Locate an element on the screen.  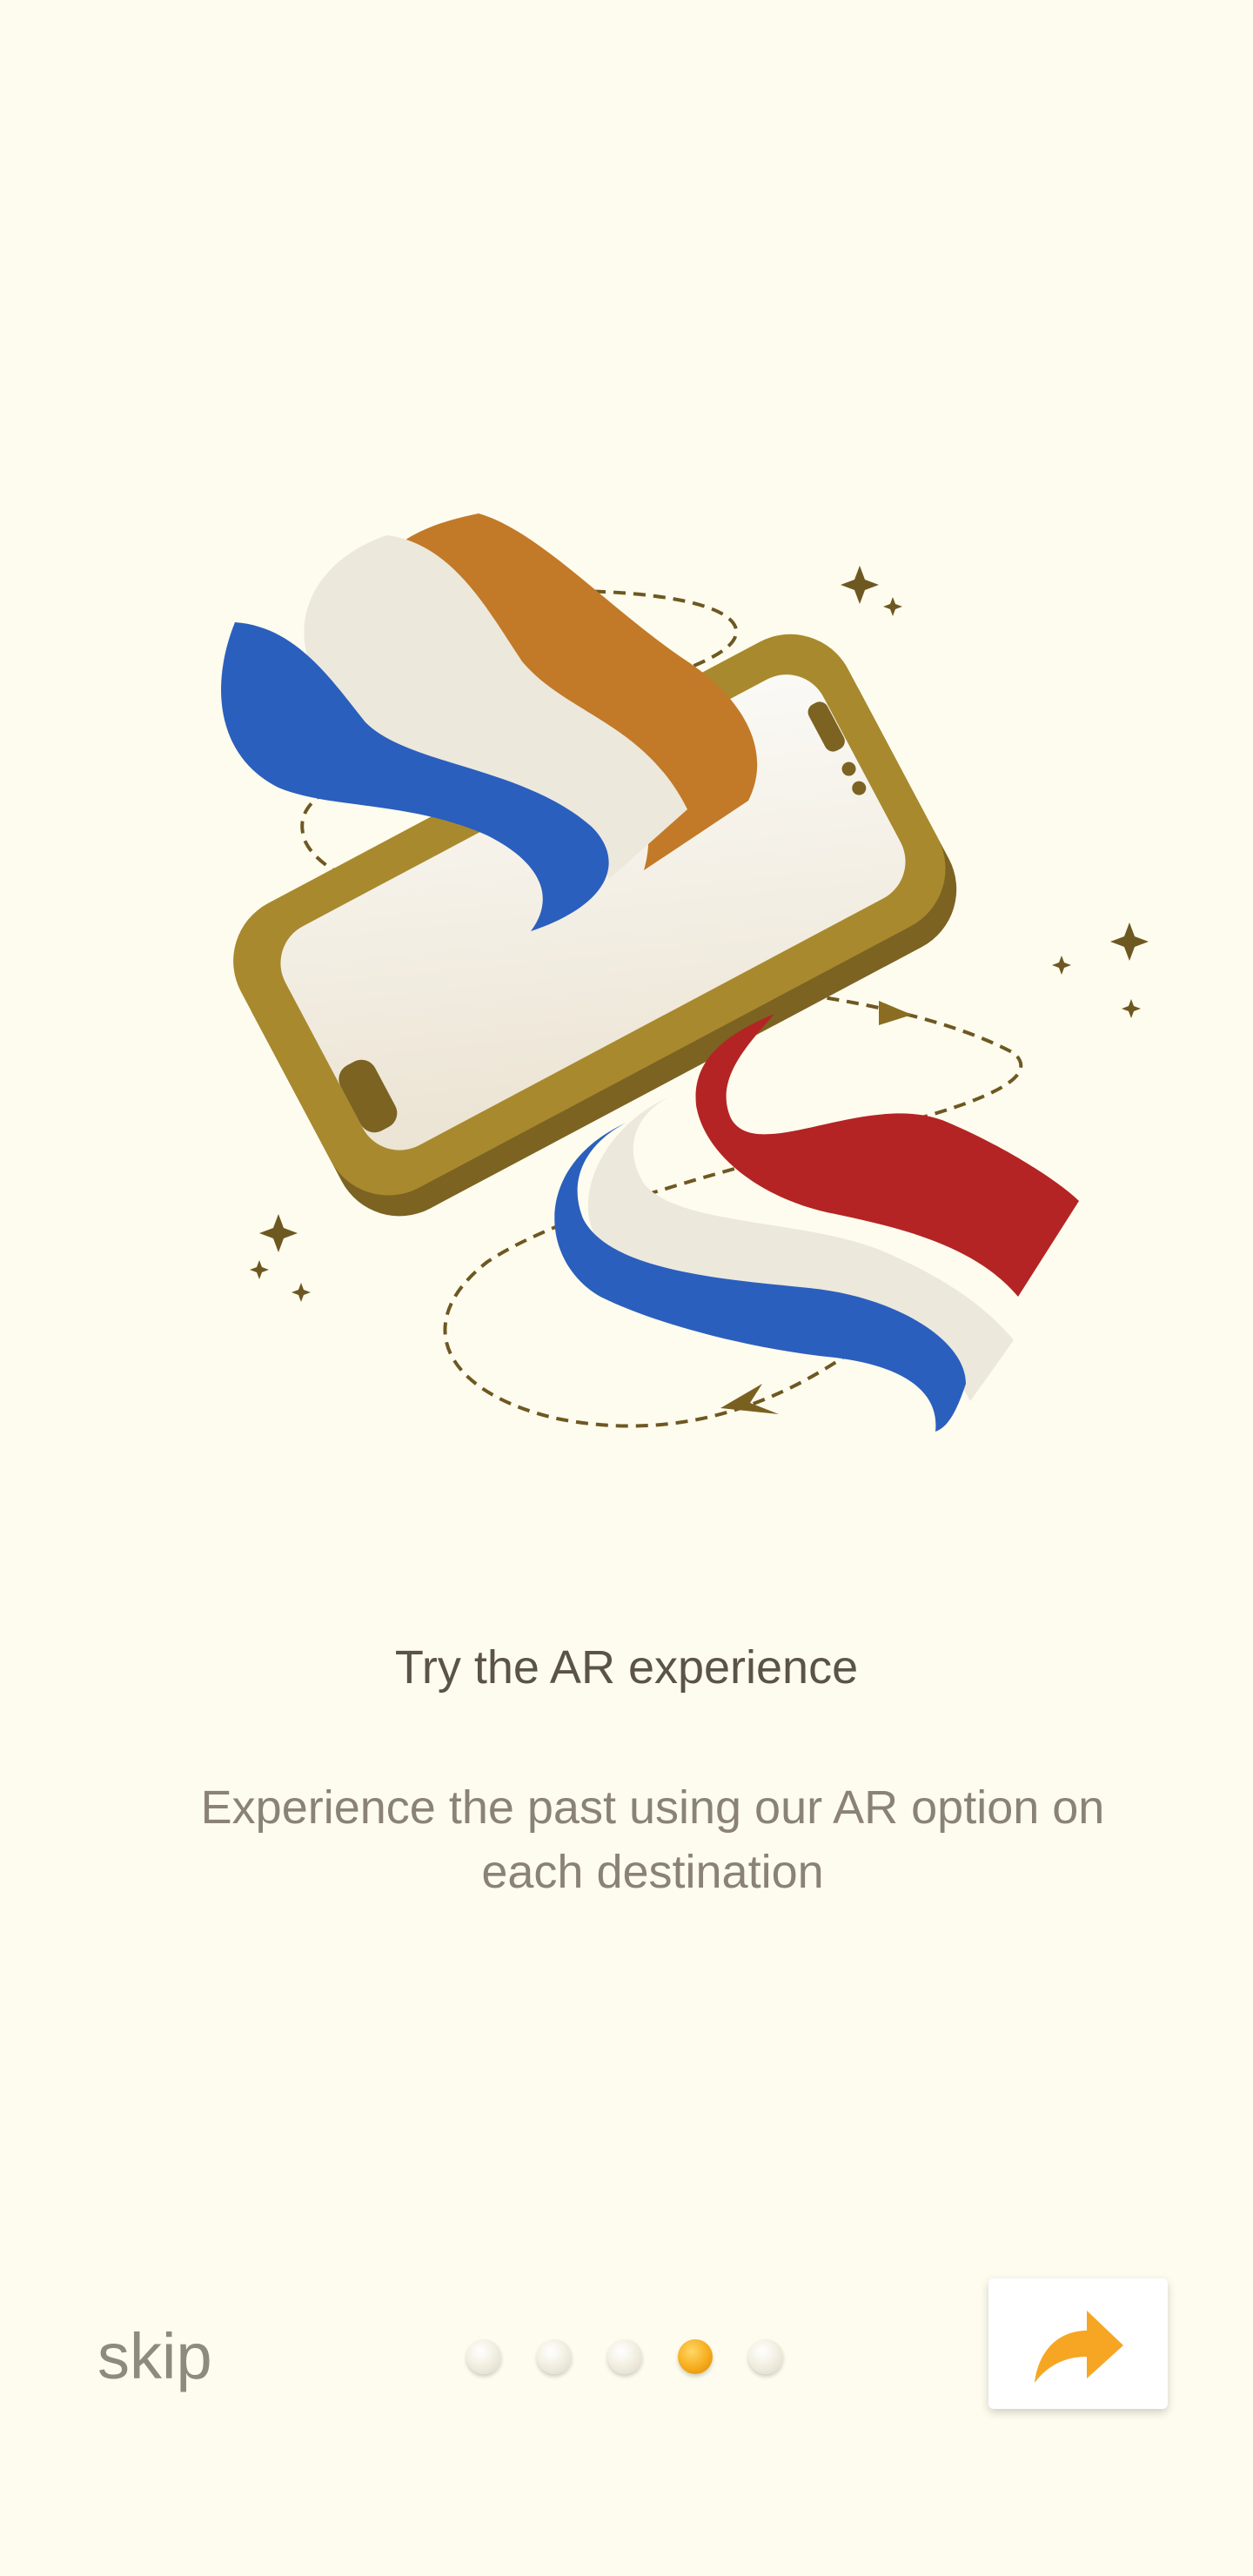
forward-arrow-icon is located at coordinates (1079, 2347).